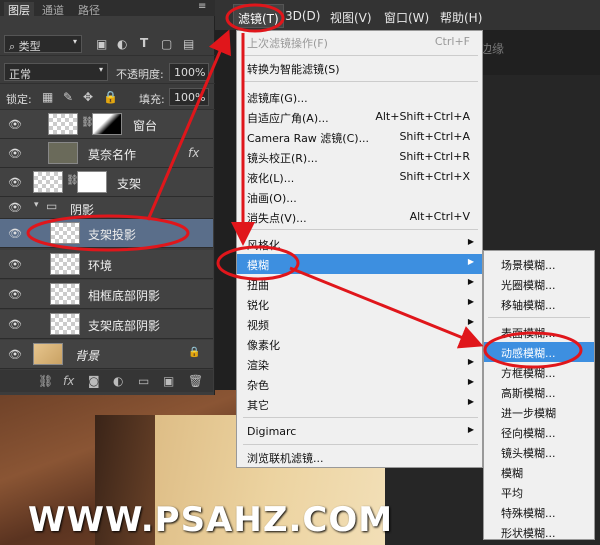 The height and width of the screenshot is (545, 600). I want to click on menu-3d: 3D(D), so click(302, 16).